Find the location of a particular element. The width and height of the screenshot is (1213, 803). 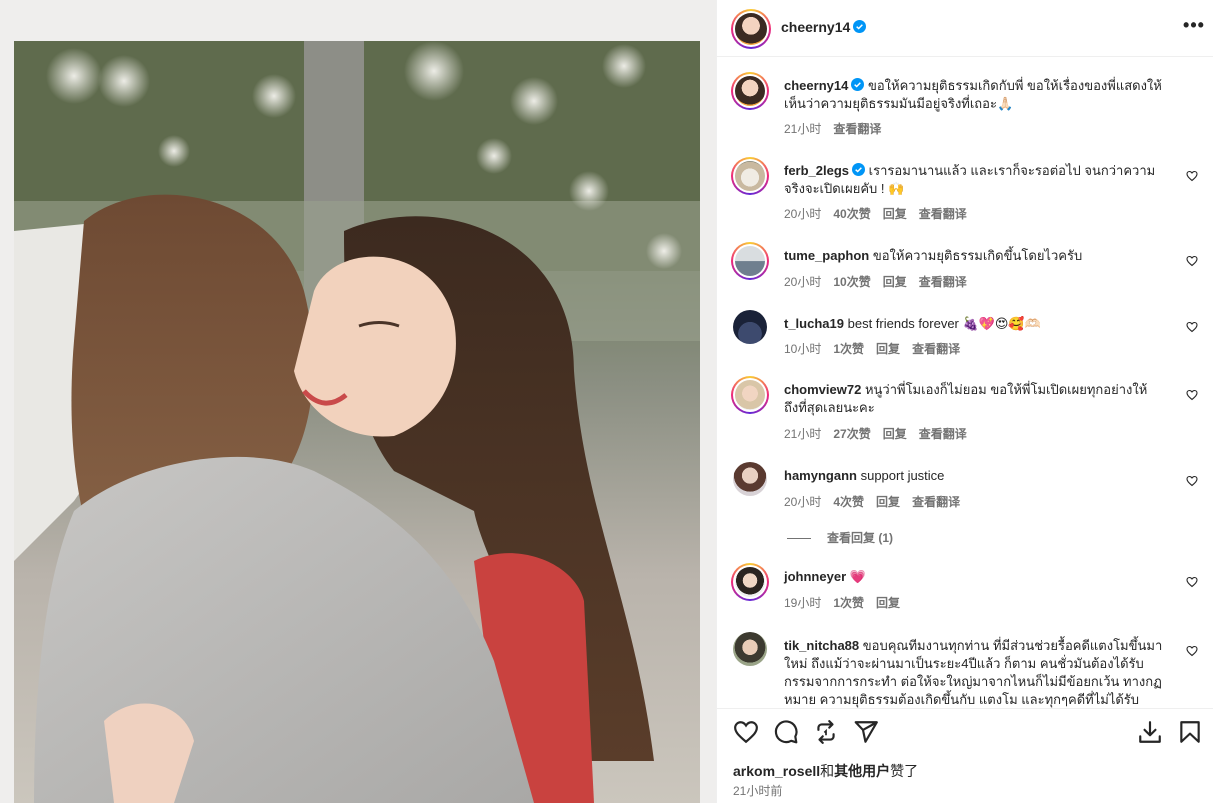

comment-text: best friends forever 🍇💖😍🥰🫶🏻 is located at coordinates (944, 323).